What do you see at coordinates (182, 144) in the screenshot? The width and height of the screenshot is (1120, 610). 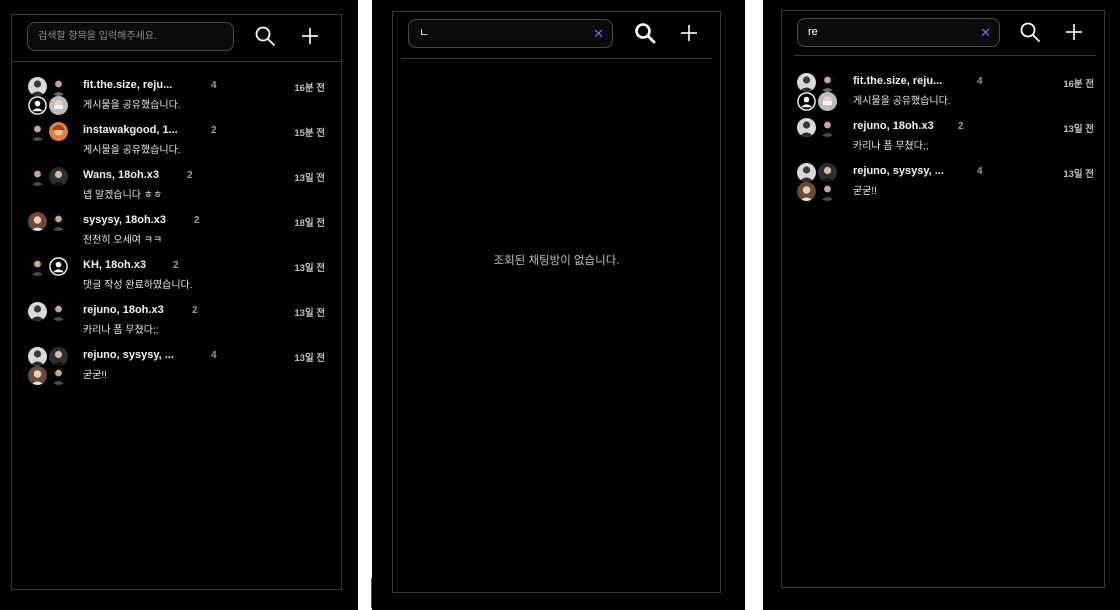 I see `chat-room-item: instawakgood, 1... 2 15분 전 게시물을 공유했습니다.` at bounding box center [182, 144].